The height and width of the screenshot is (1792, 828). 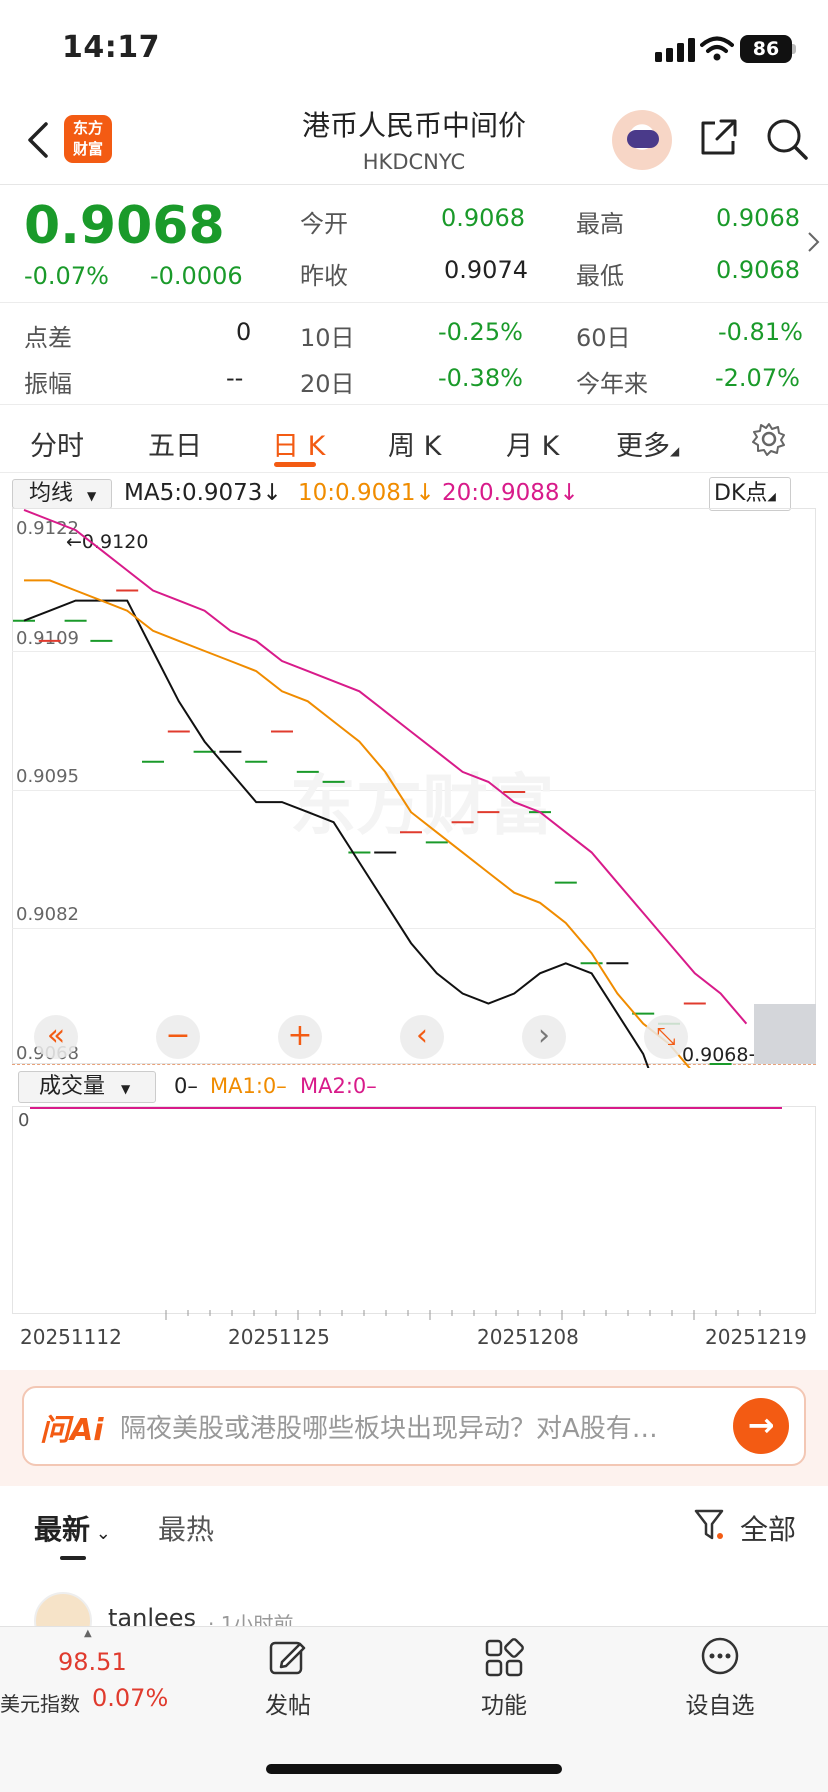 I want to click on x-tick-label: 20251219, so click(x=756, y=1337).